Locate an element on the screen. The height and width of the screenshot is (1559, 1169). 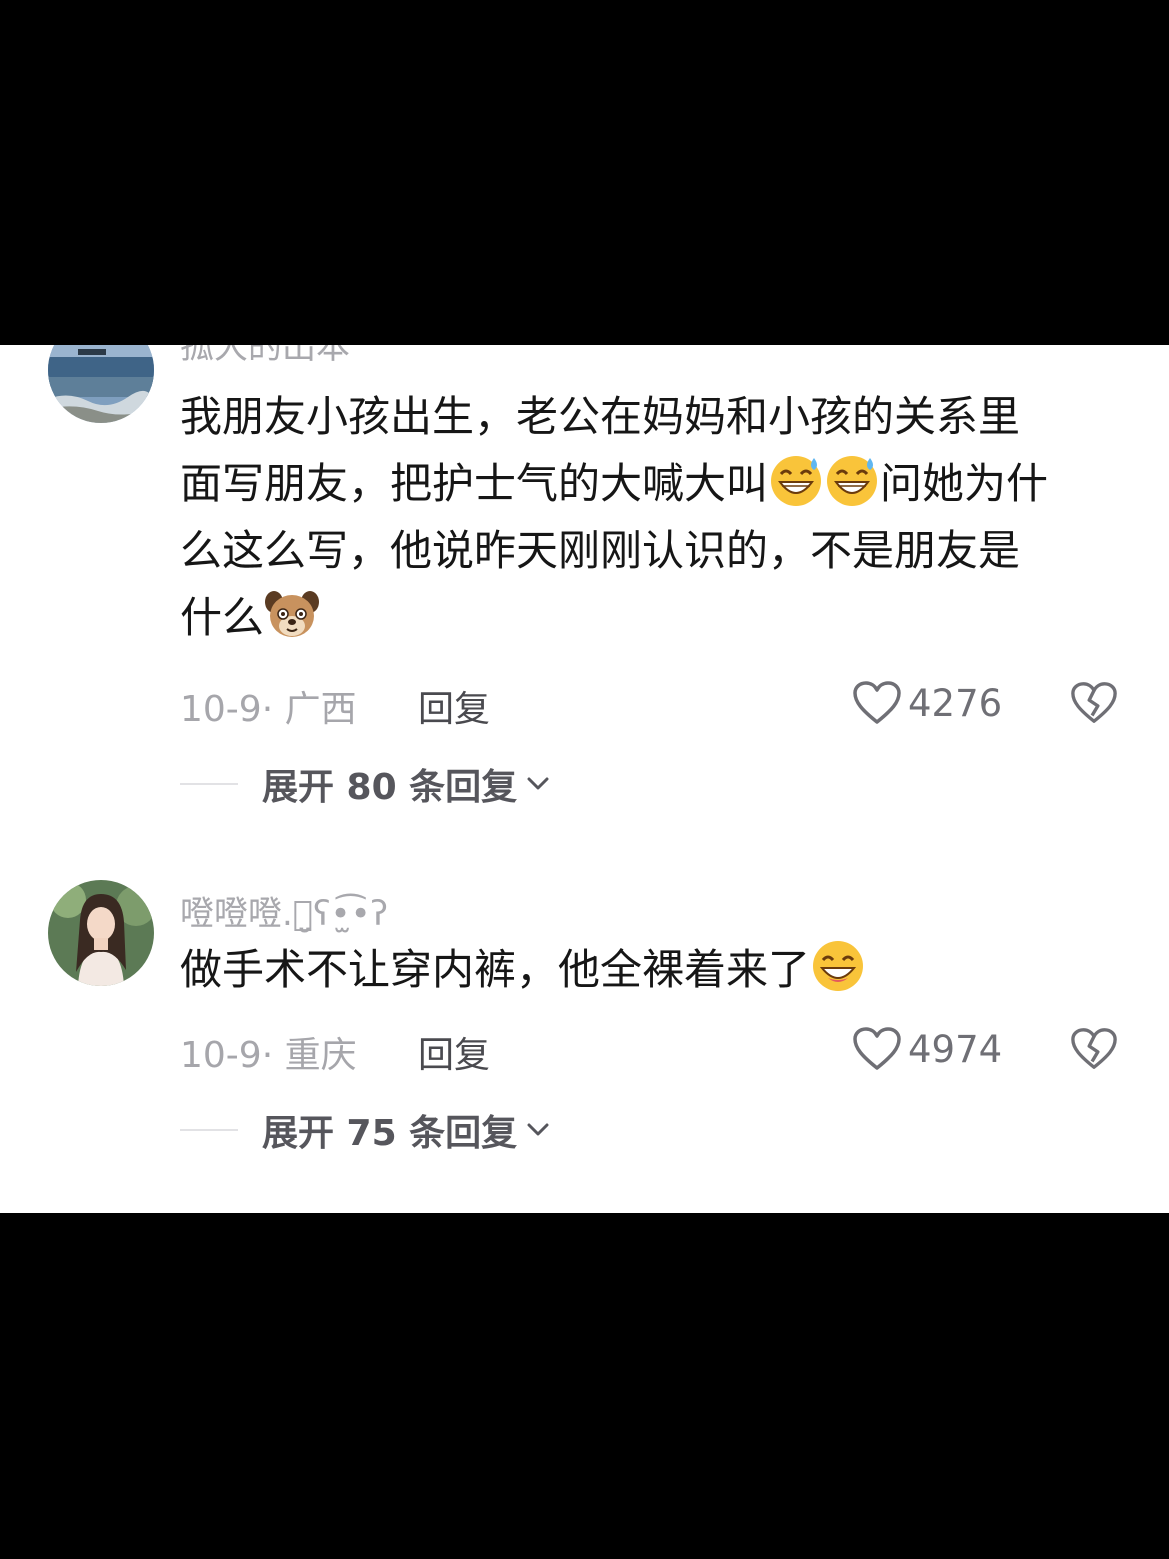
grinning-face-emoji is located at coordinates (838, 966).